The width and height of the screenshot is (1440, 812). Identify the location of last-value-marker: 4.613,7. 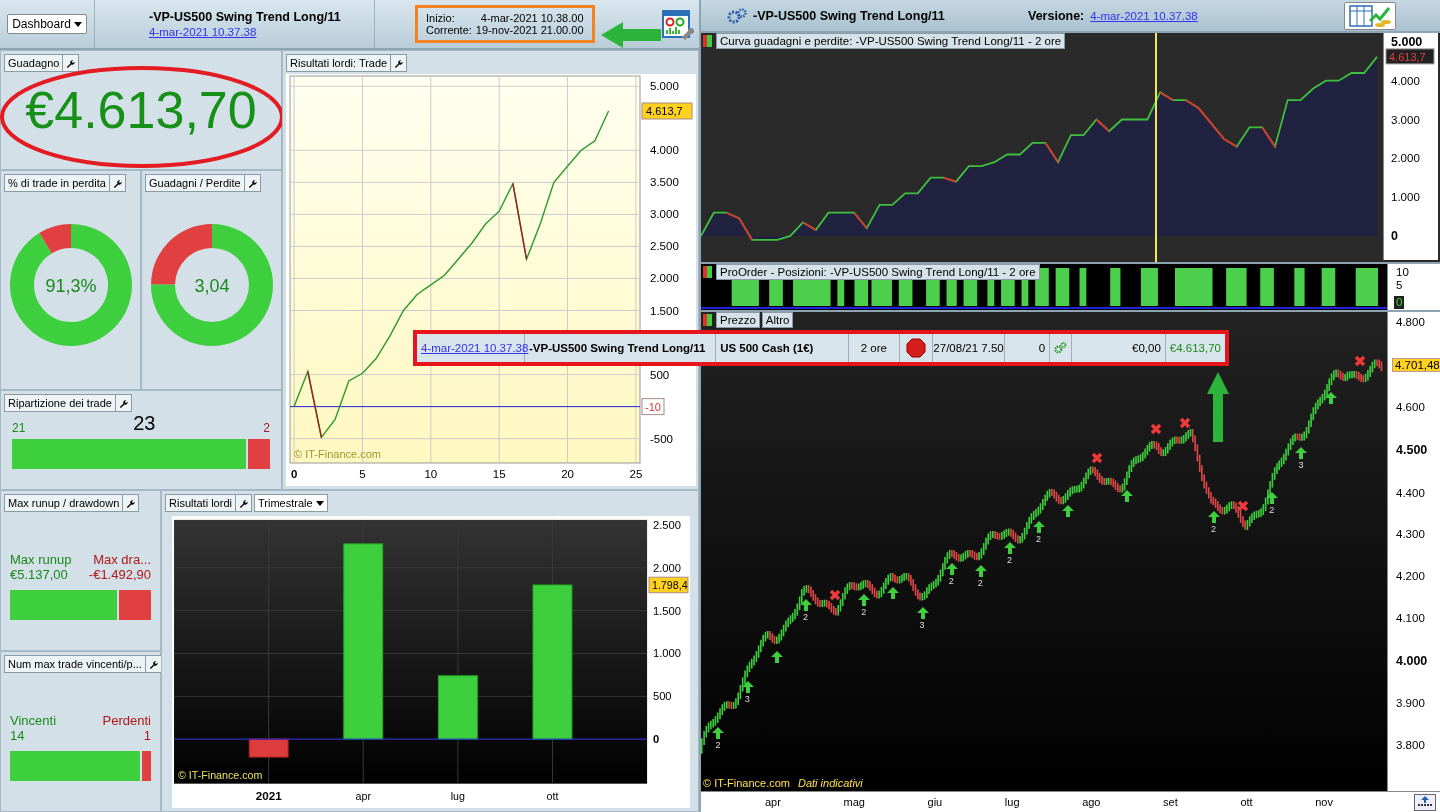
(664, 111).